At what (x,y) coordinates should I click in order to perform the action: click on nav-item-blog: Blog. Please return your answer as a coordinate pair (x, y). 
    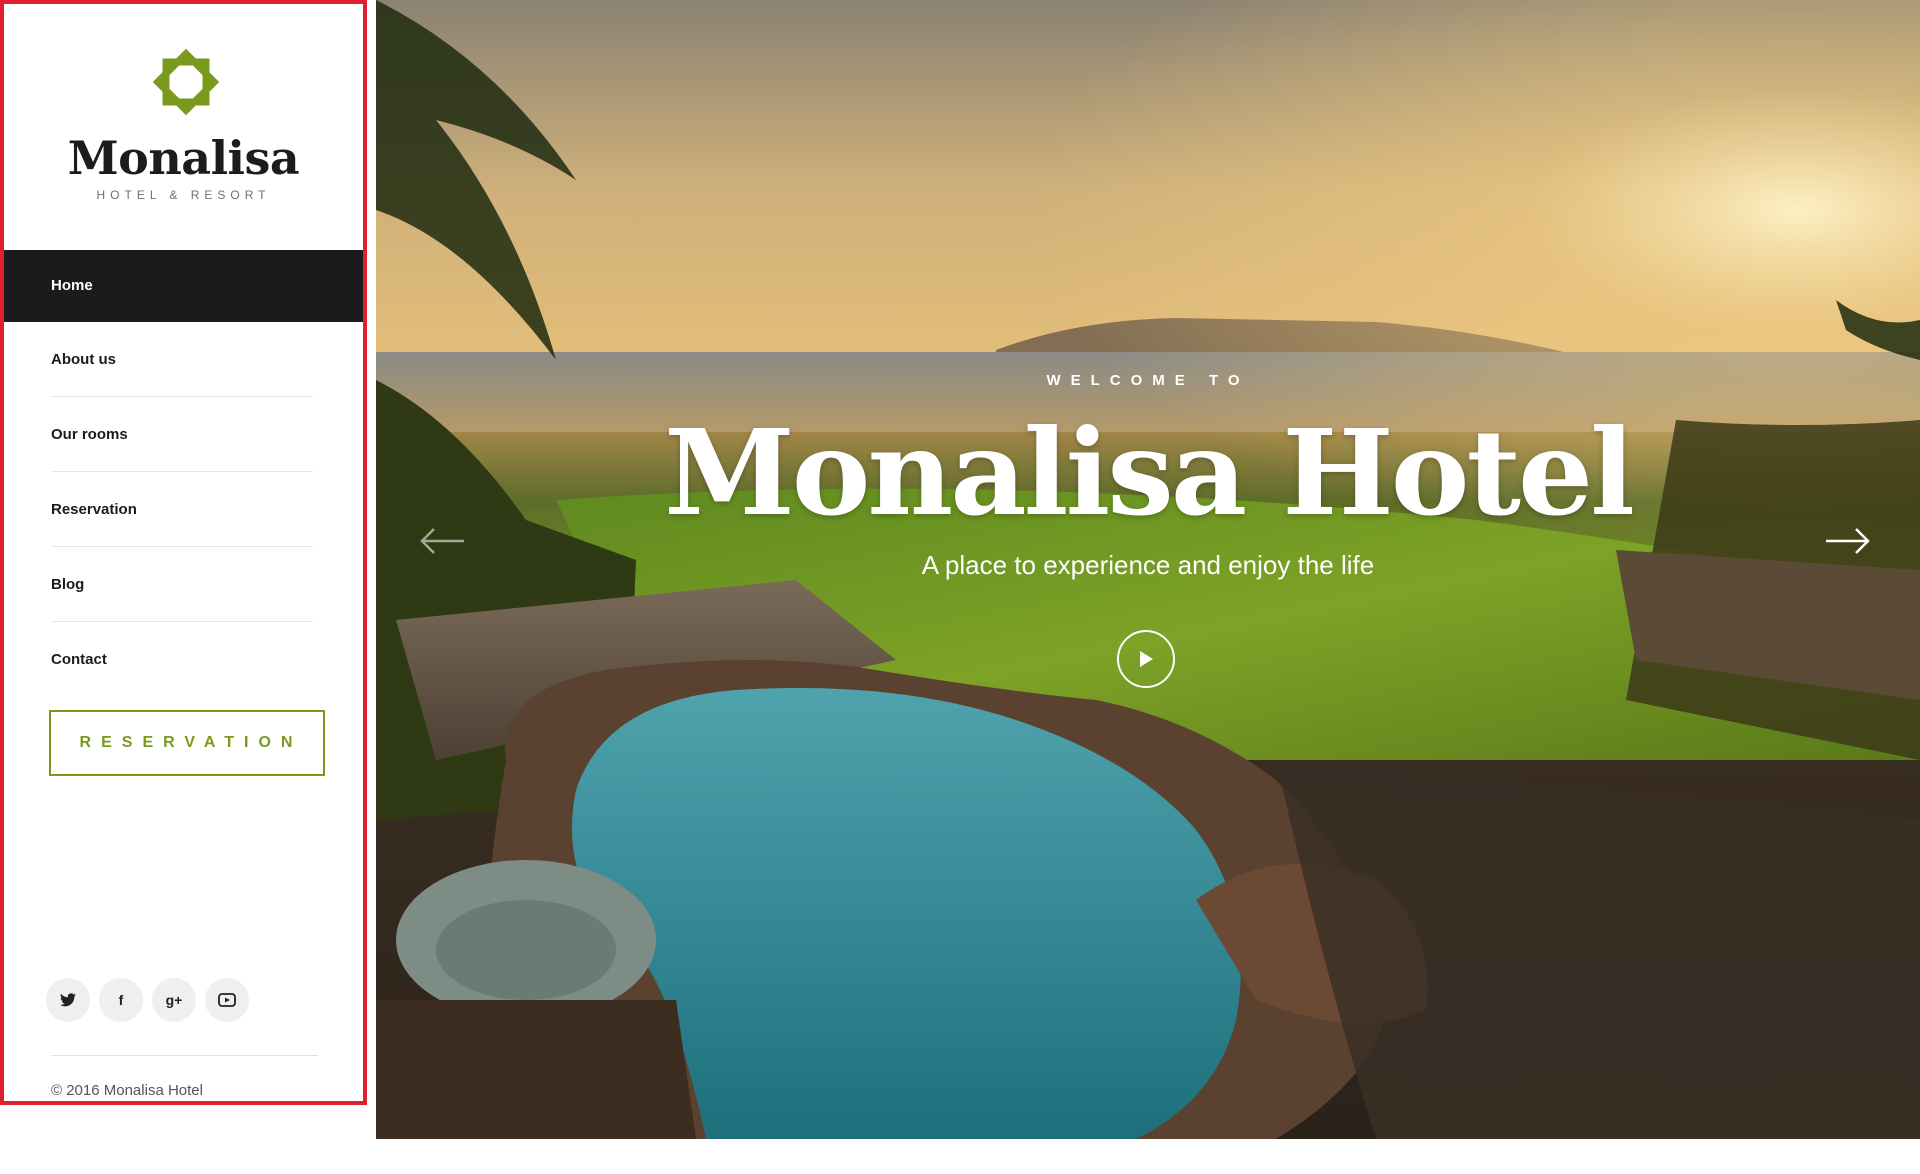
    Looking at the image, I should click on (183, 584).